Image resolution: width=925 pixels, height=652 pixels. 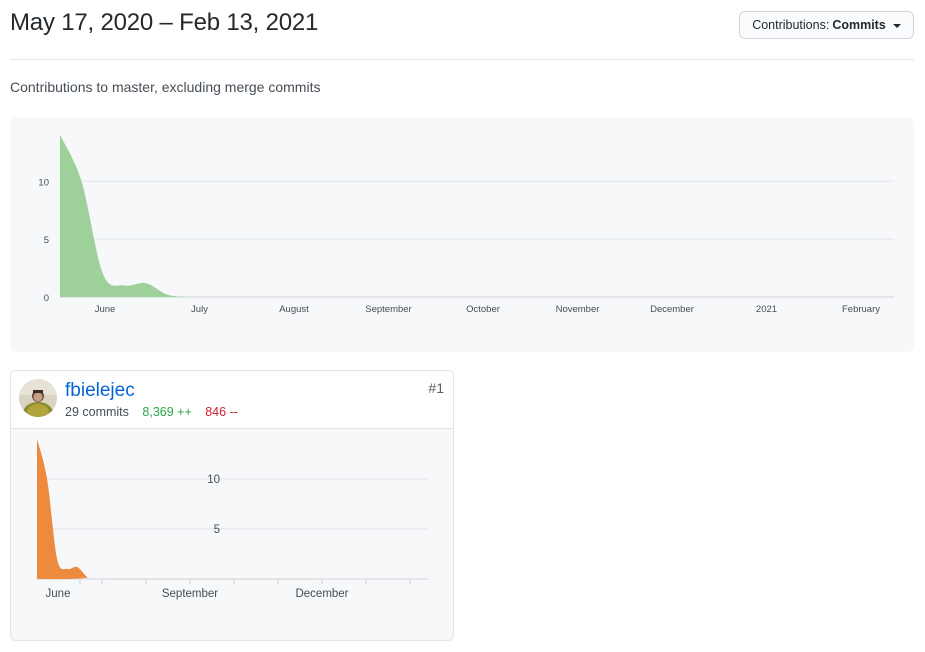 What do you see at coordinates (100, 391) in the screenshot?
I see `contributor-username-link: fbielejec` at bounding box center [100, 391].